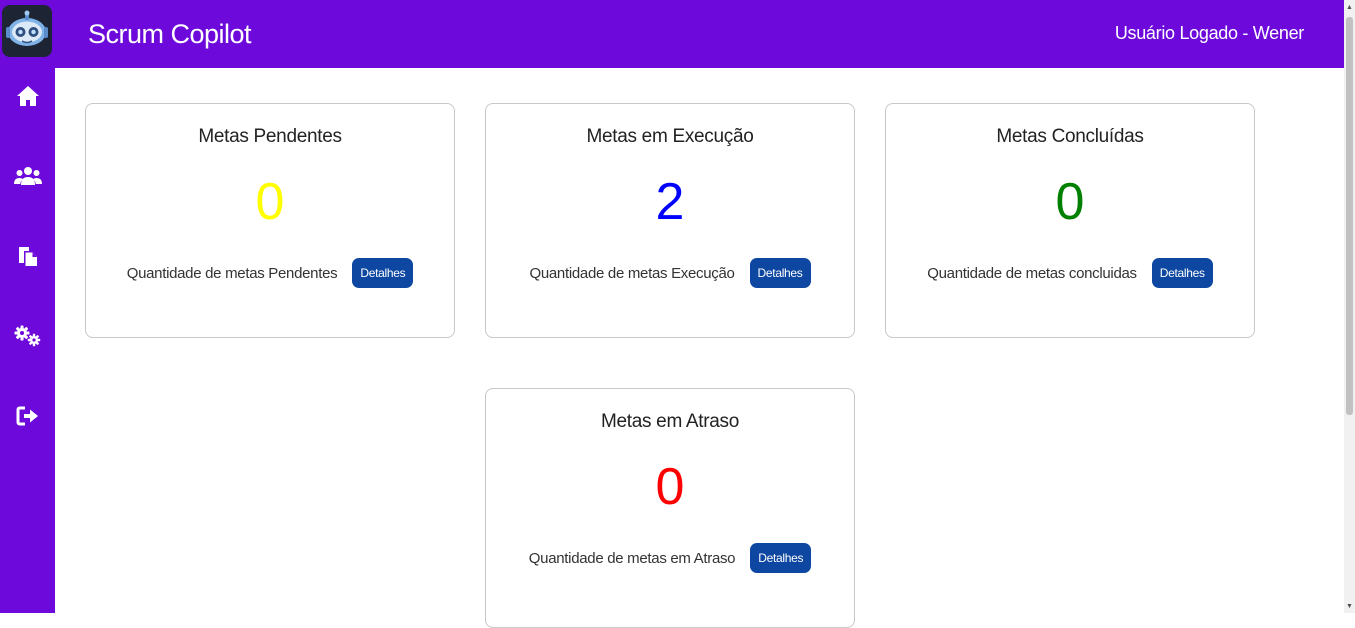 The width and height of the screenshot is (1355, 628). What do you see at coordinates (780, 273) in the screenshot?
I see `details-button-execucao: Detalhes` at bounding box center [780, 273].